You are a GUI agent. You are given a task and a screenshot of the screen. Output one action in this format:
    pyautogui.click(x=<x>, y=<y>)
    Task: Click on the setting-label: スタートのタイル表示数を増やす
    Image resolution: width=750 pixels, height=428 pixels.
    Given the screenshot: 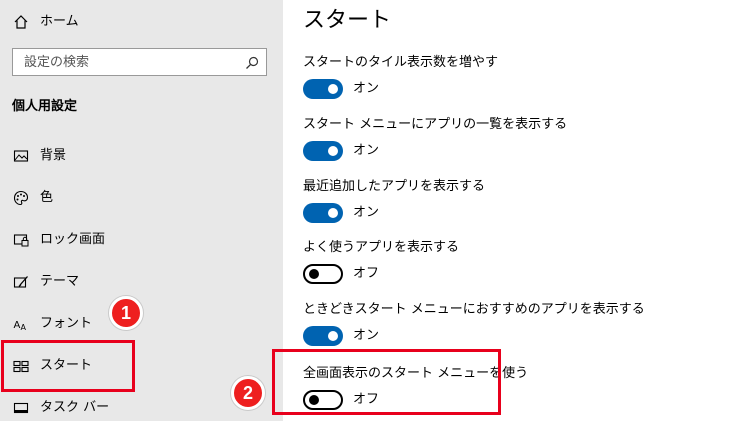 What is the action you would take?
    pyautogui.click(x=401, y=62)
    